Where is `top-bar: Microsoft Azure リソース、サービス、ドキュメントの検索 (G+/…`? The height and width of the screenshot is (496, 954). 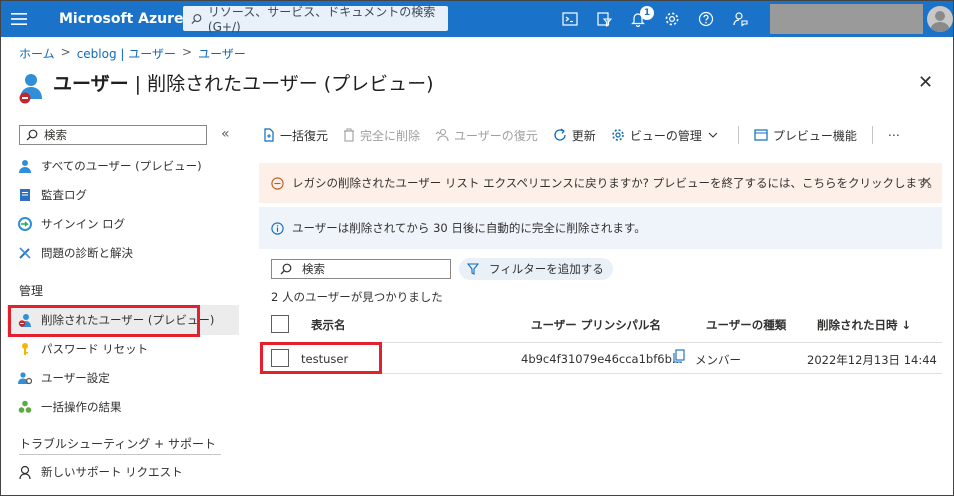
top-bar: Microsoft Azure リソース、サービス、ドキュメントの検索 (G+/… is located at coordinates (477, 19).